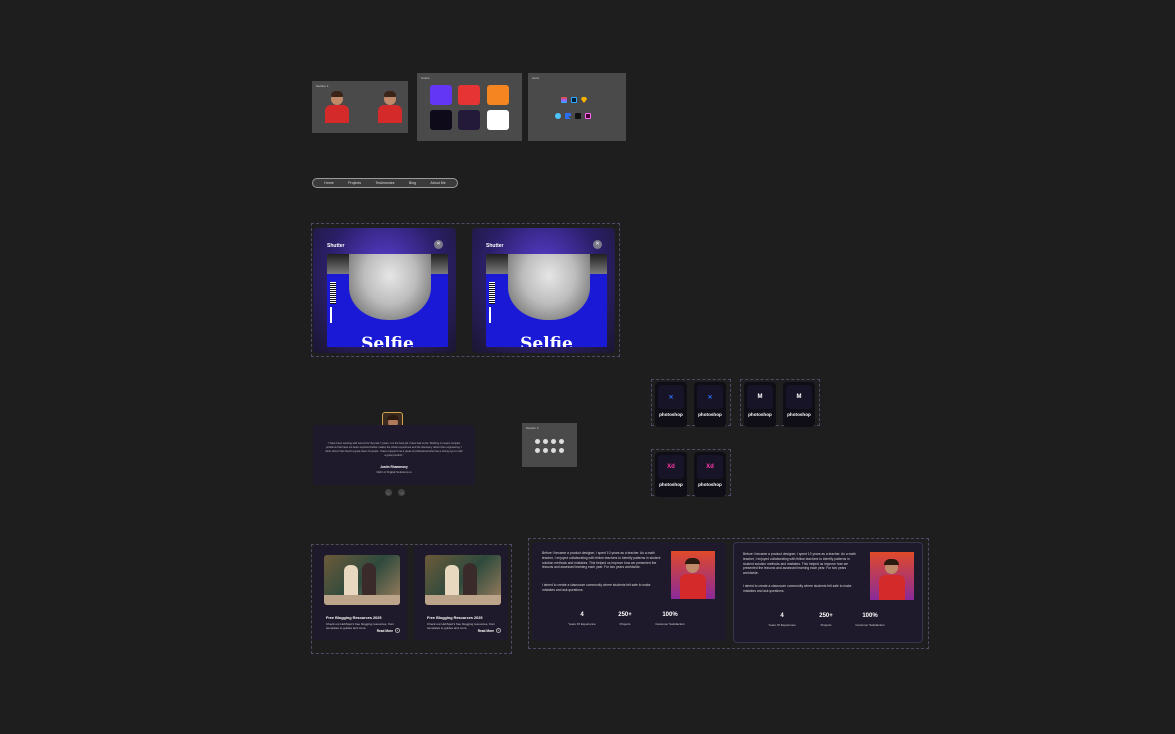  Describe the element at coordinates (360, 107) in the screenshot. I see `section1-frame: Section 1` at that location.